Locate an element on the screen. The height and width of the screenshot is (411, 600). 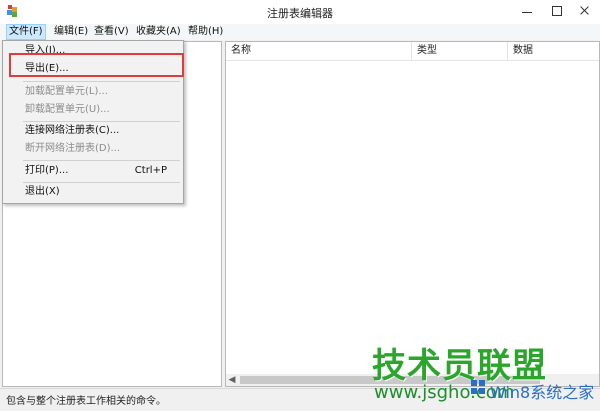
minimize-button is located at coordinates (527, 11).